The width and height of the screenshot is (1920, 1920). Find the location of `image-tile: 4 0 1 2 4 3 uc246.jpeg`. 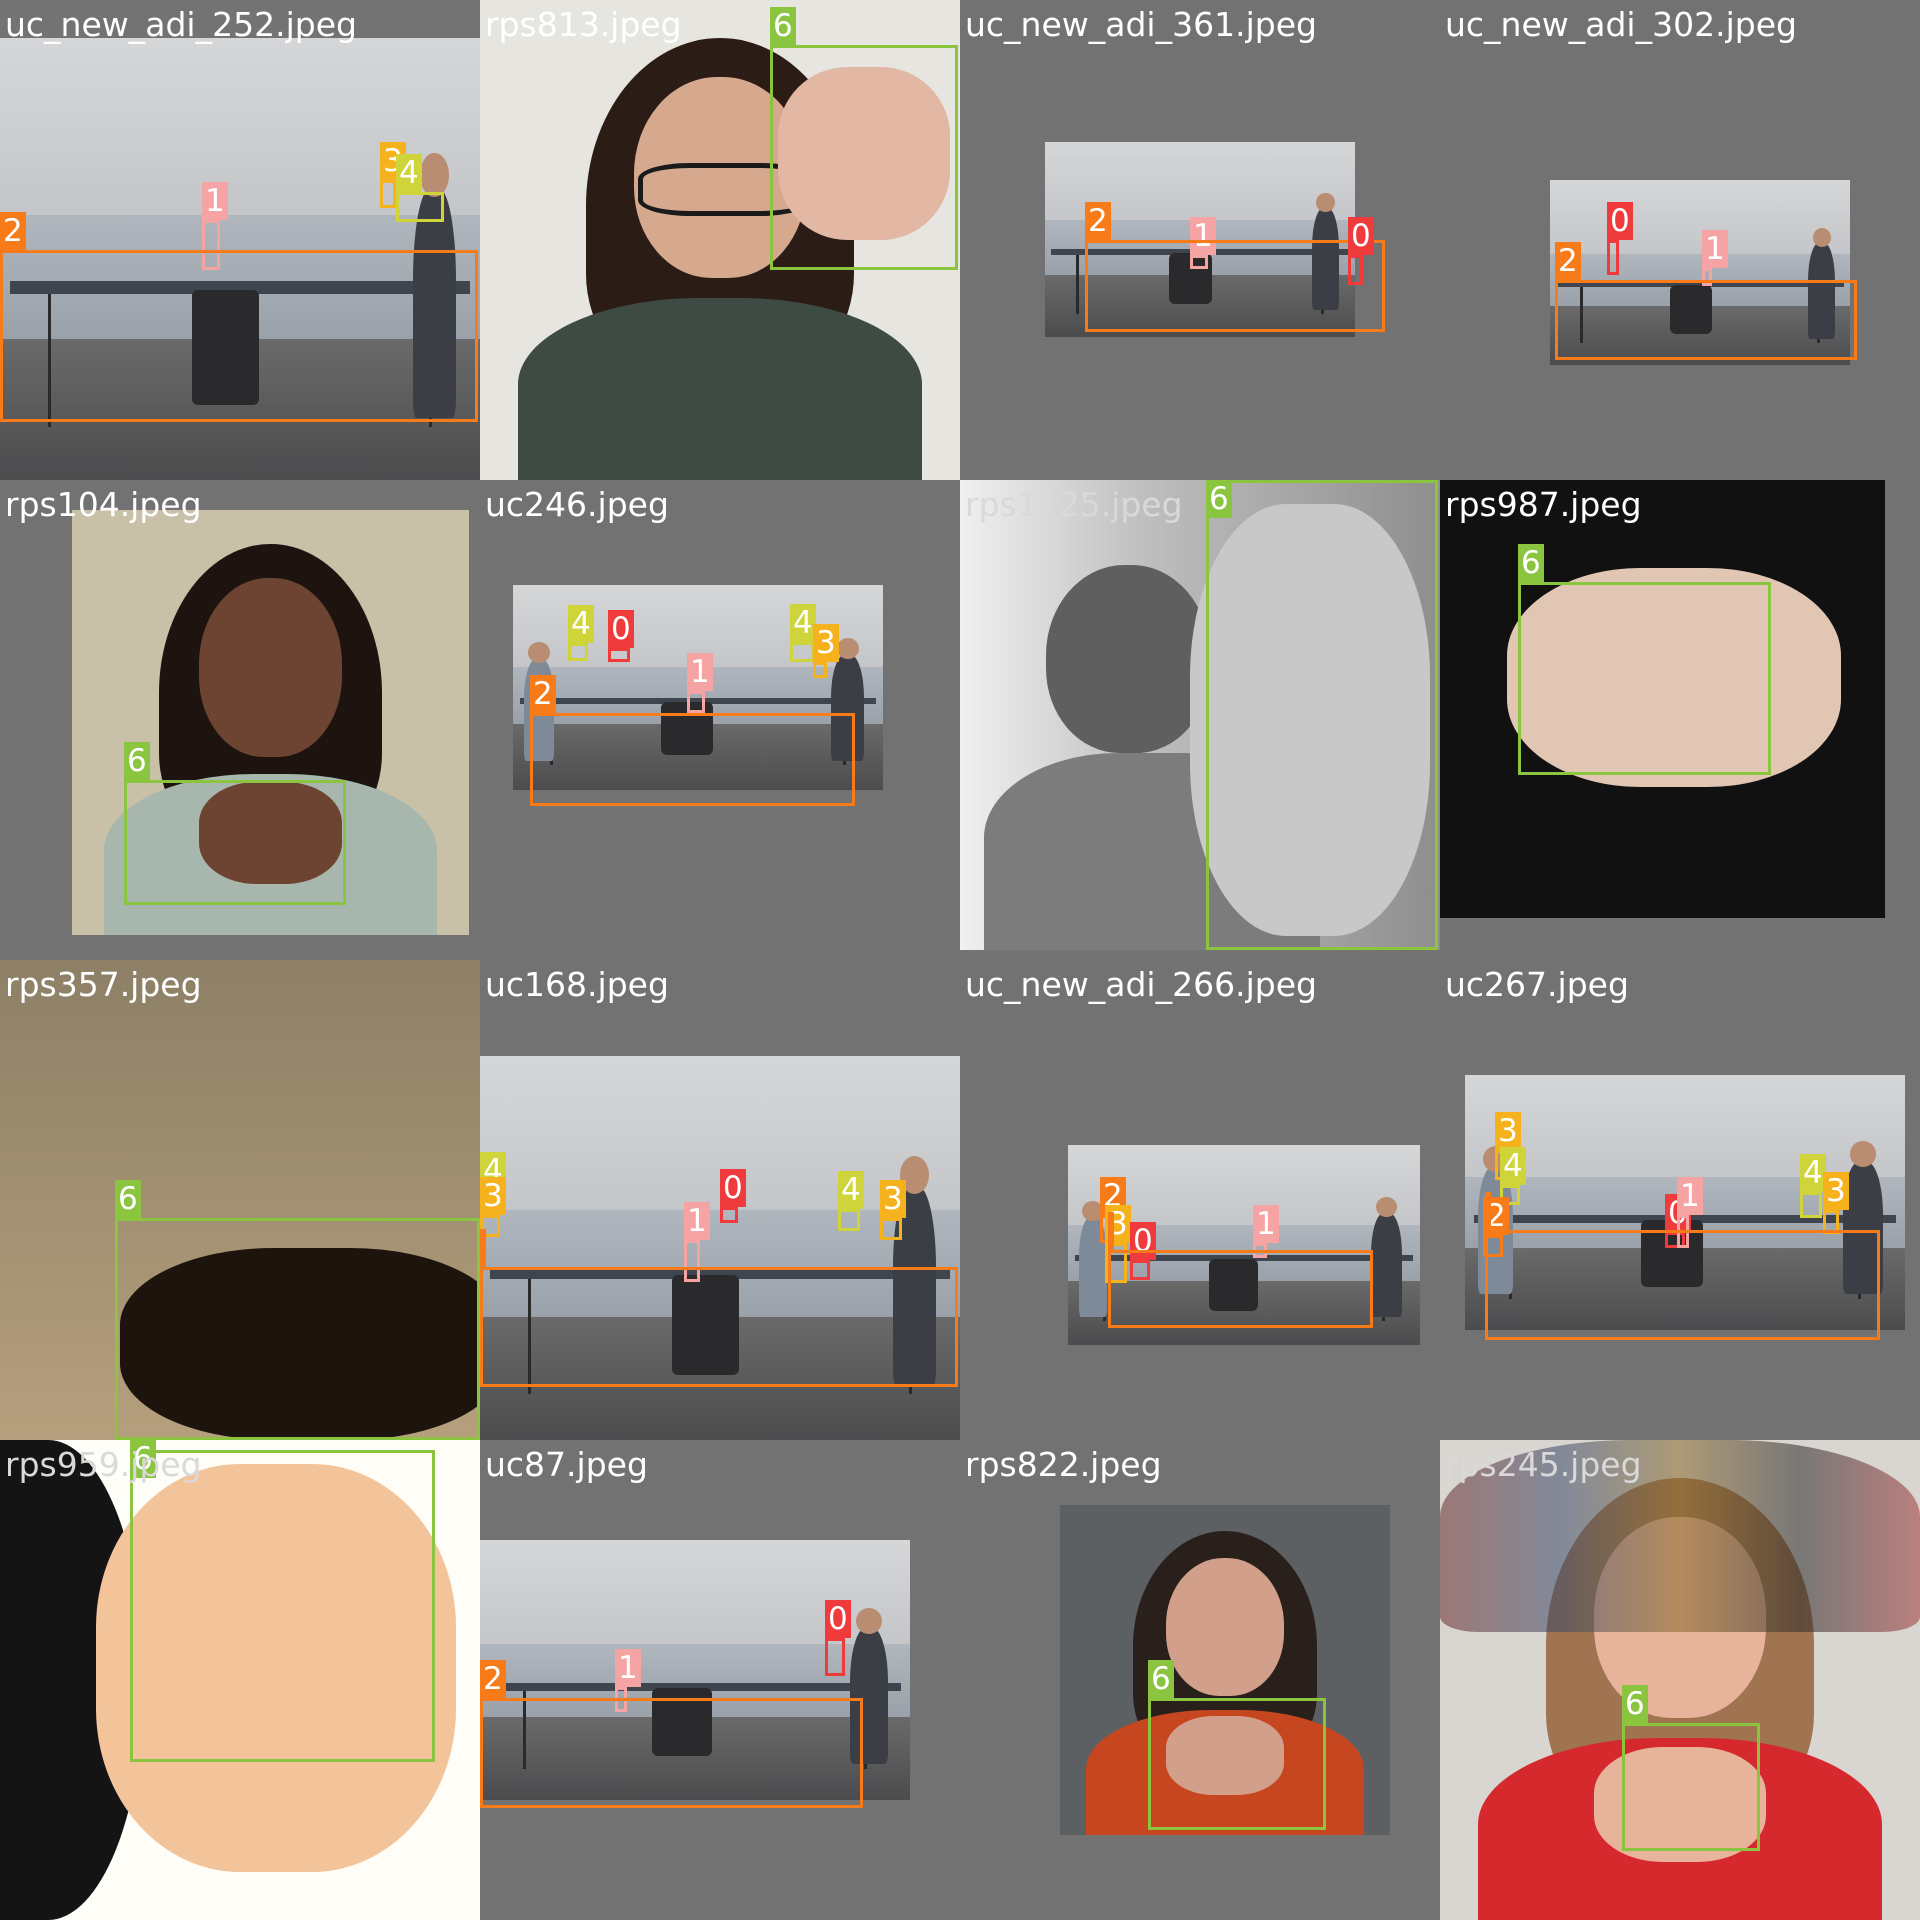

image-tile: 4 0 1 2 4 3 uc246.jpeg is located at coordinates (720, 720).